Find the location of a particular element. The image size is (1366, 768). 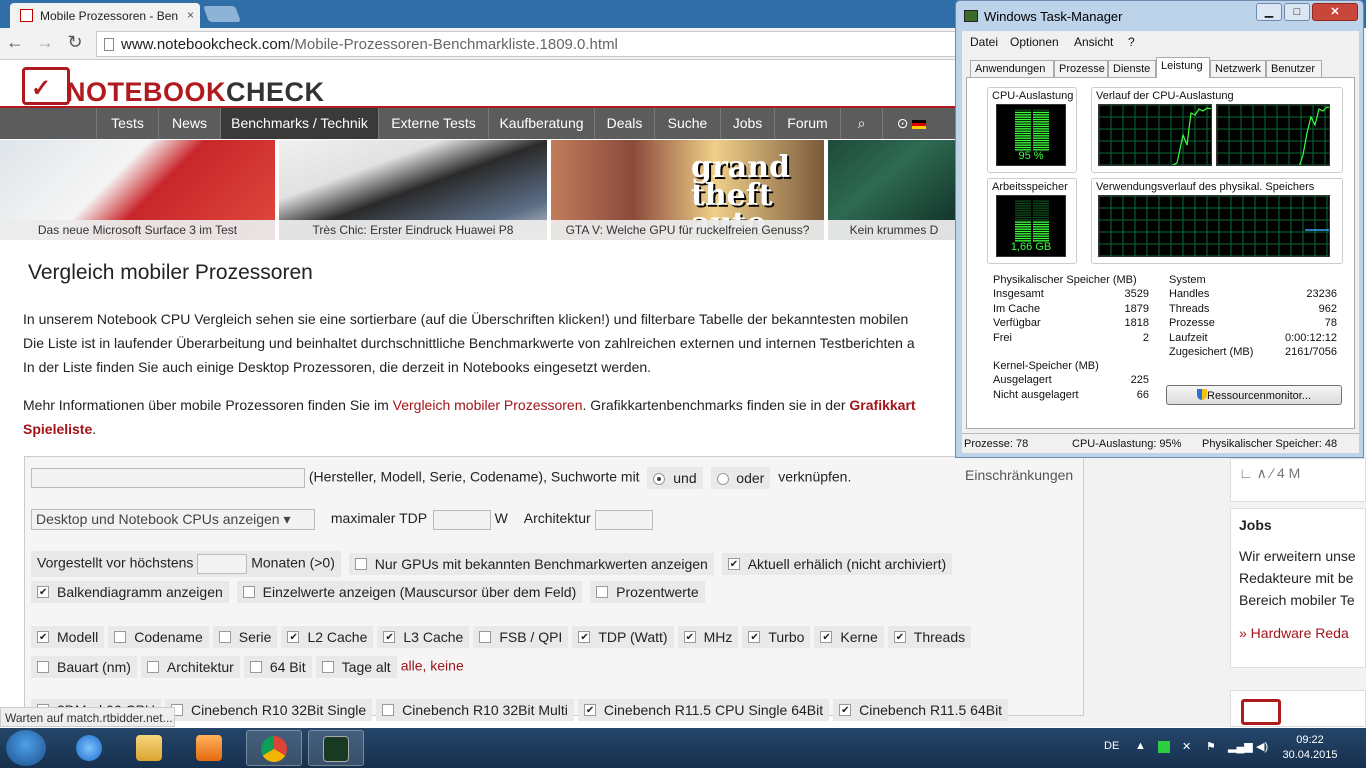

tab-anwendungen: Anwendungen is located at coordinates (1012, 68).